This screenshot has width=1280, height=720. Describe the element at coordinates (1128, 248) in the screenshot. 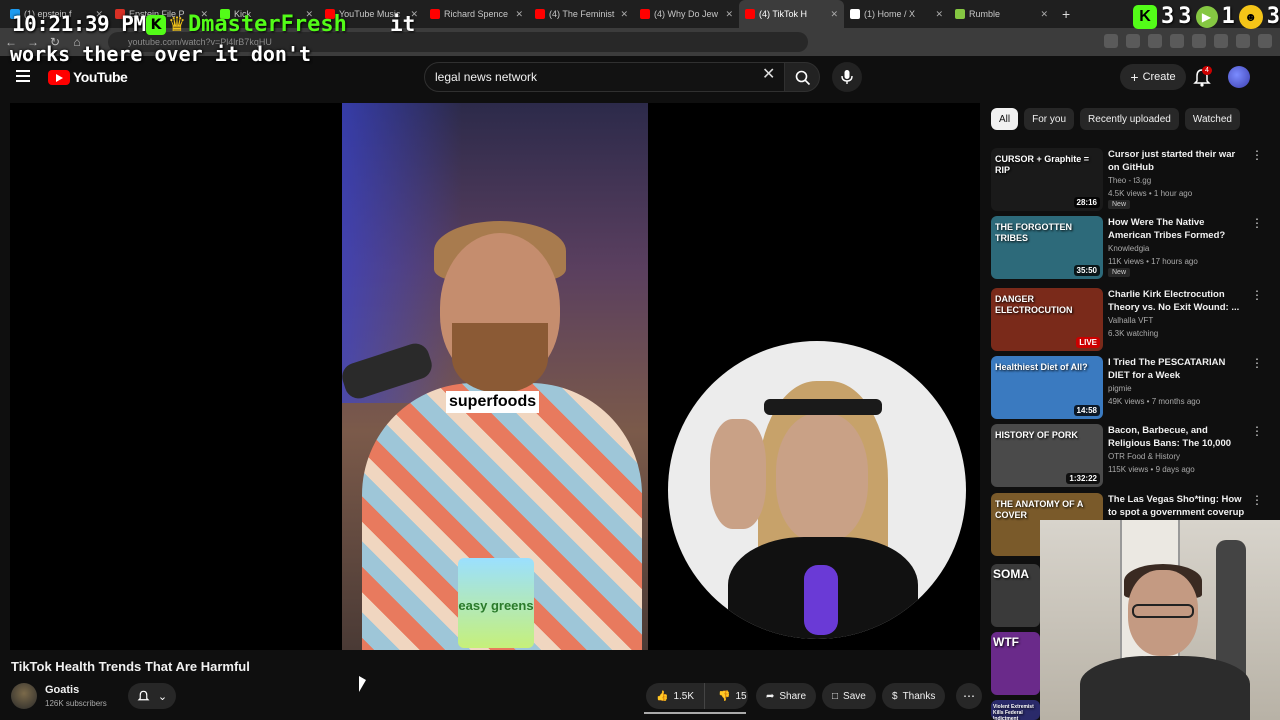

I see `related-video-channel: Knowledgia` at that location.